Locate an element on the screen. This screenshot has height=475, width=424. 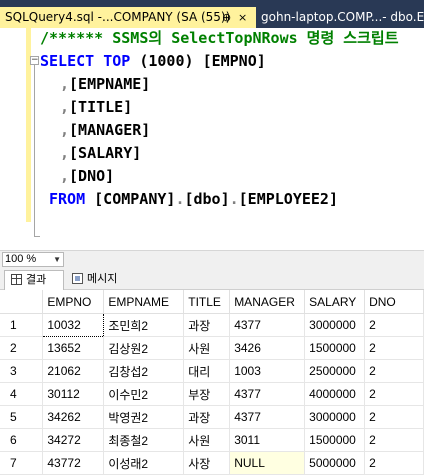
column-header: MANAGER is located at coordinates (267, 302).